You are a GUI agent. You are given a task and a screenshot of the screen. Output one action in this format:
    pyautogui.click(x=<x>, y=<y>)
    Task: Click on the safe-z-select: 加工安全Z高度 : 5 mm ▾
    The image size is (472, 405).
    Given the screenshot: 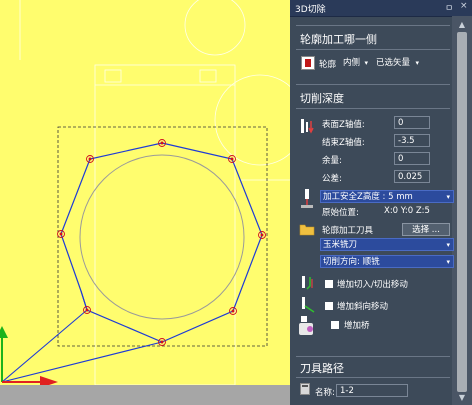 What is the action you would take?
    pyautogui.click(x=387, y=196)
    